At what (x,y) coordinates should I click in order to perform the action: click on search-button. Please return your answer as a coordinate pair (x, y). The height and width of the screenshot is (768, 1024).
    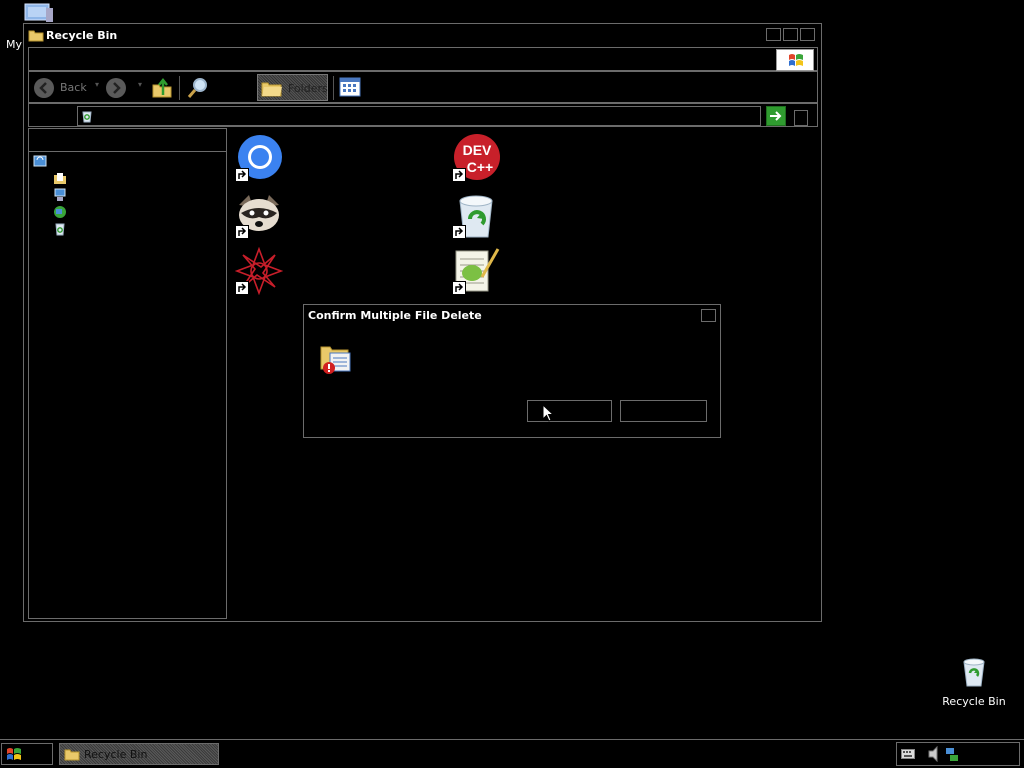
    Looking at the image, I should click on (198, 88).